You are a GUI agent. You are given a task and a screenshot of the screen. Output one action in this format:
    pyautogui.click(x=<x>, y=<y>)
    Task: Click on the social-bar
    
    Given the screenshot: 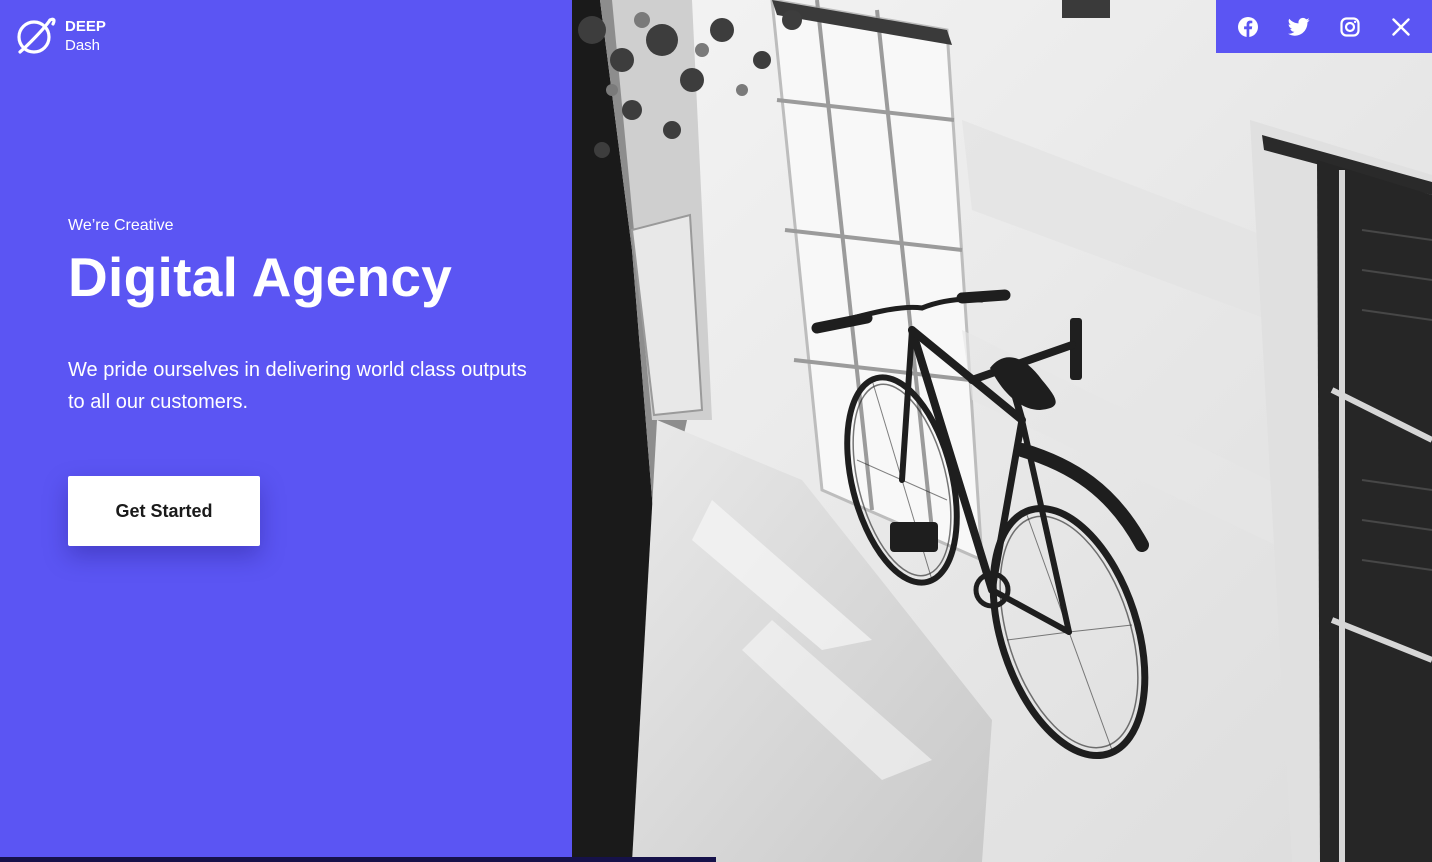 What is the action you would take?
    pyautogui.click(x=1324, y=26)
    